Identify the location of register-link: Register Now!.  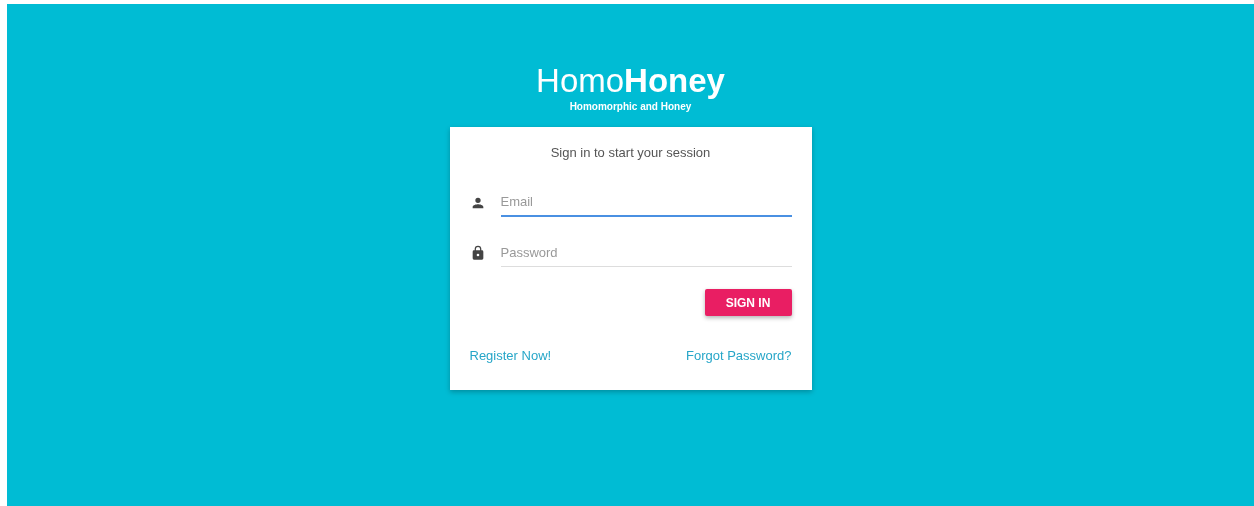
(510, 355).